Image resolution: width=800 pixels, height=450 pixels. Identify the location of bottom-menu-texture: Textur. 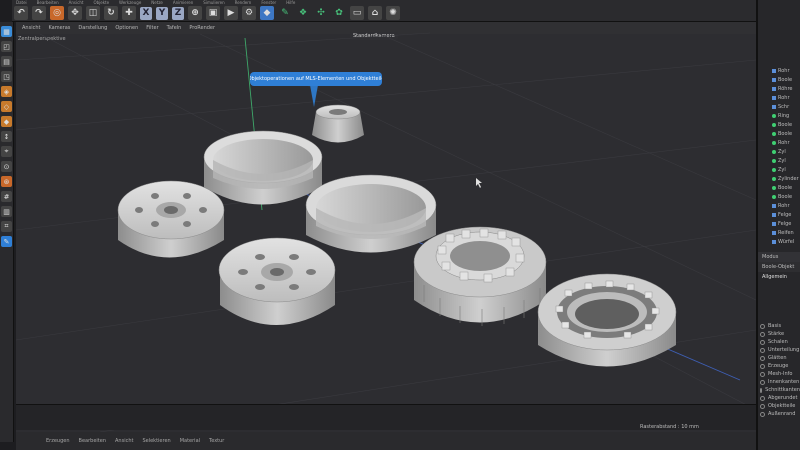
(216, 441).